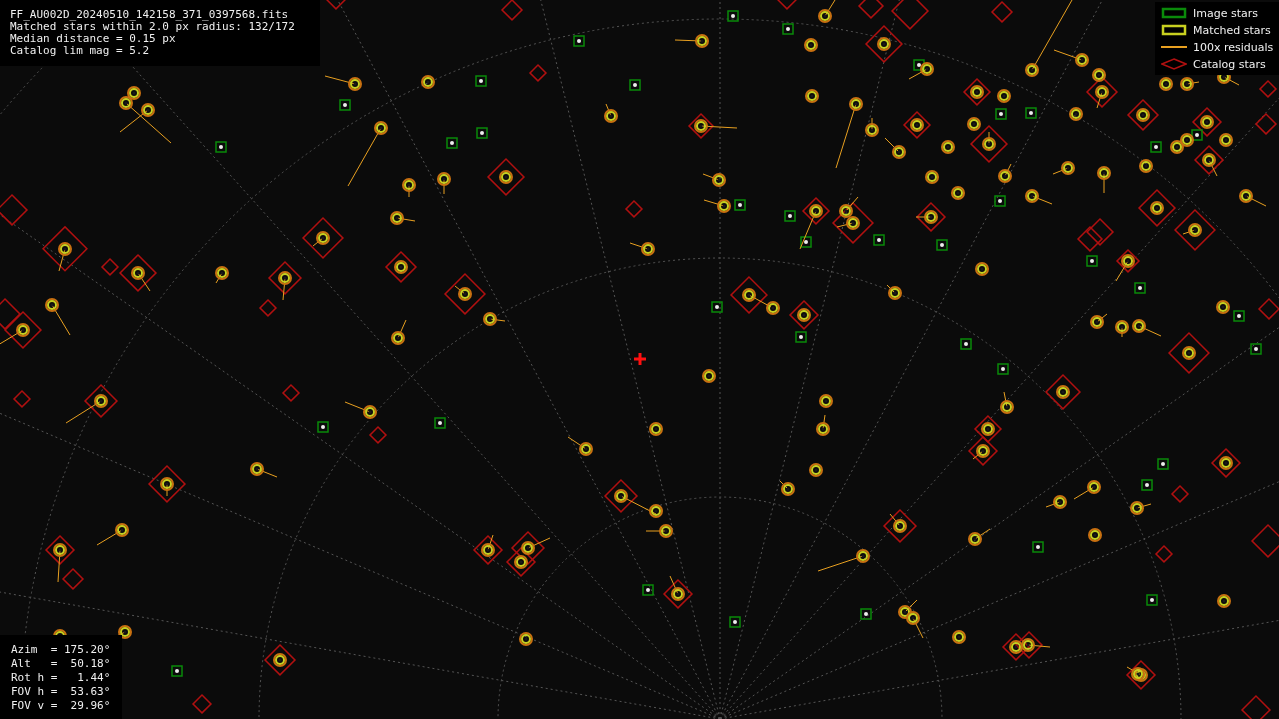 The width and height of the screenshot is (1279, 719). I want to click on residual-line-legend-icon, so click(1174, 47).